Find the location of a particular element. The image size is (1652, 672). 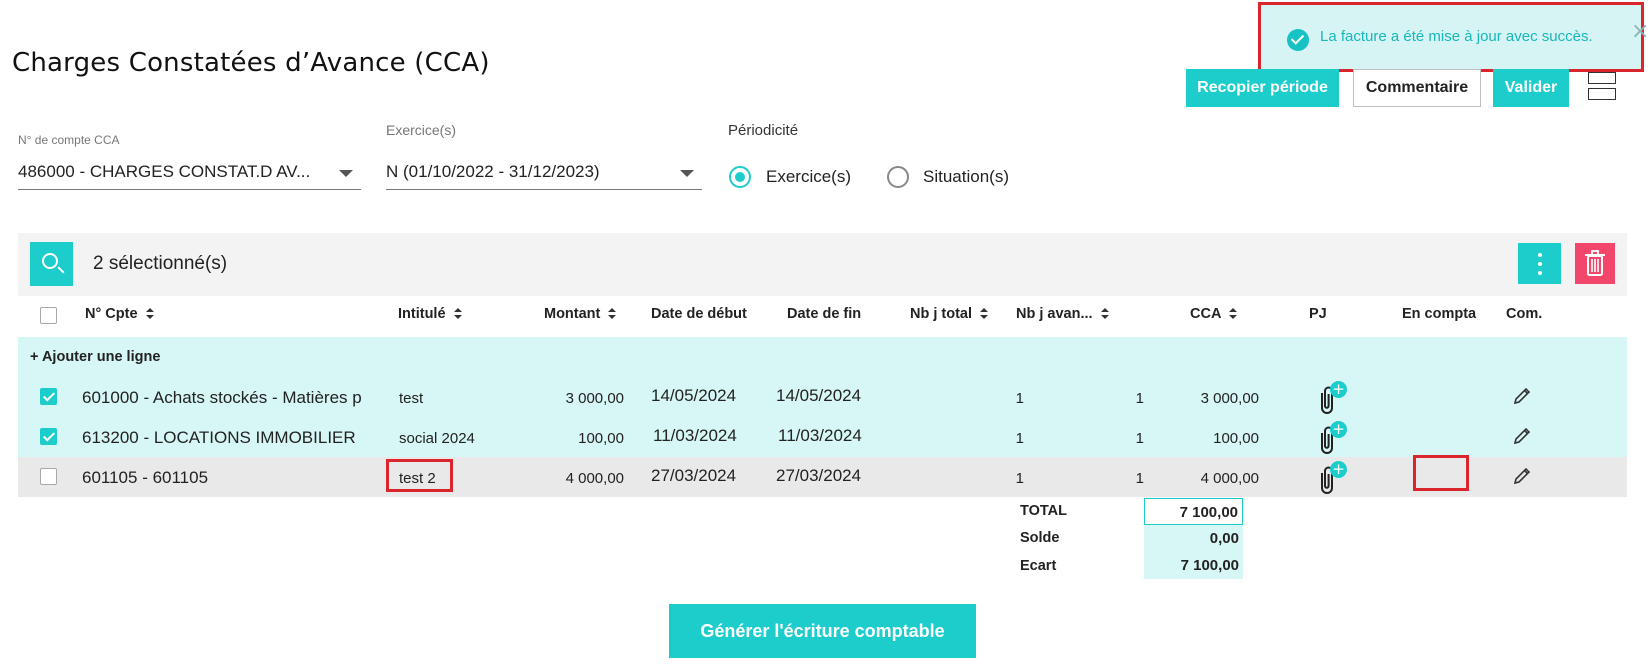

col-nbj-total: Nb j total is located at coordinates (949, 314).